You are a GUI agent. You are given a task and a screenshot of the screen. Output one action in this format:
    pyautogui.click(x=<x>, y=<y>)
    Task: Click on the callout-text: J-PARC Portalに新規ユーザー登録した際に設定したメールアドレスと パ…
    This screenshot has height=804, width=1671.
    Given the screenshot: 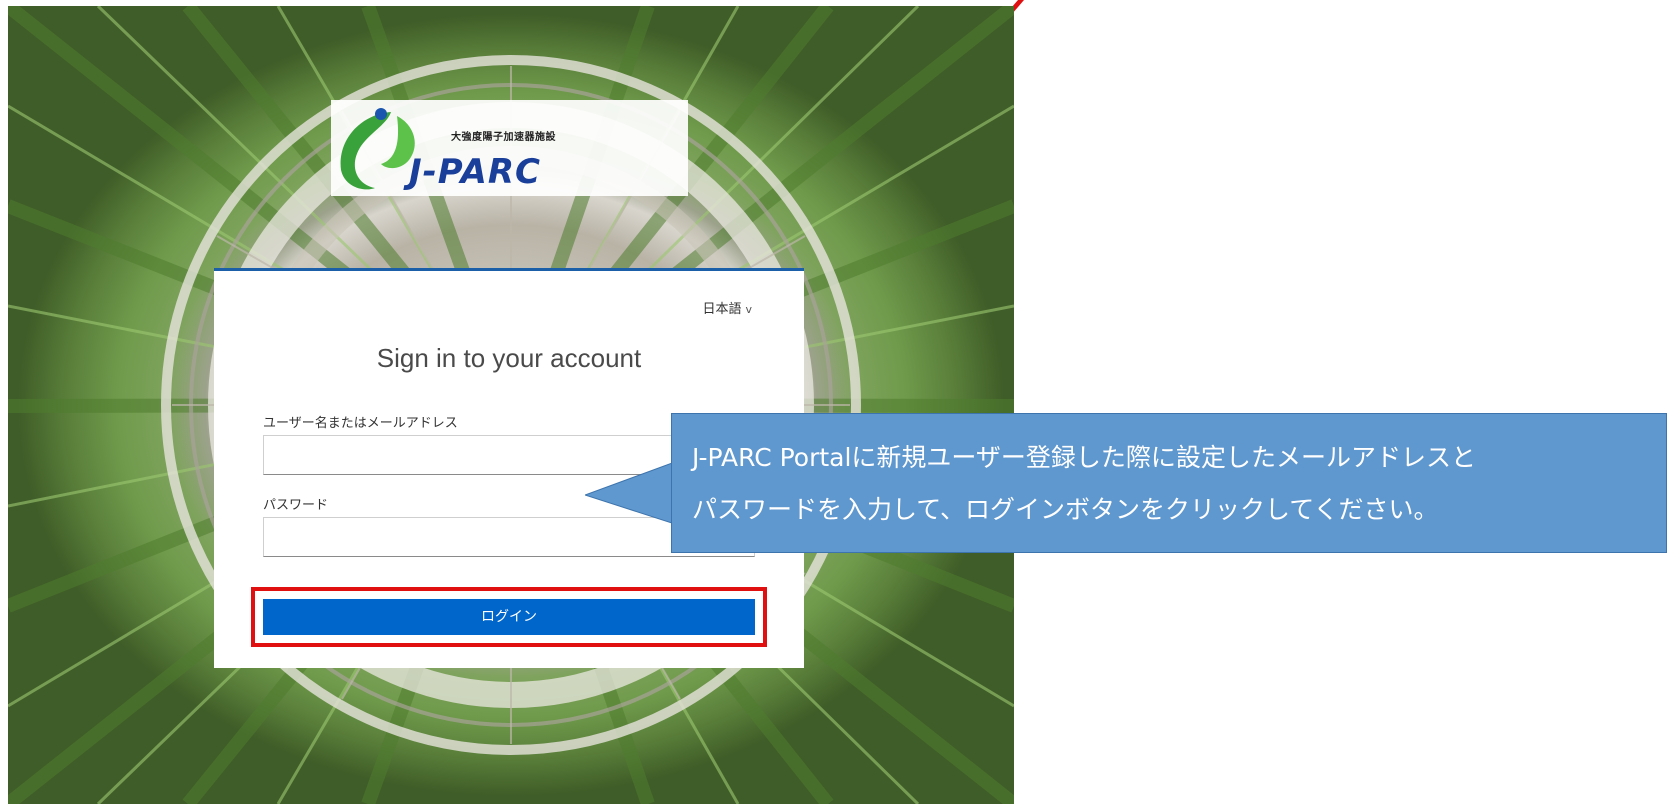 What is the action you would take?
    pyautogui.click(x=1169, y=484)
    